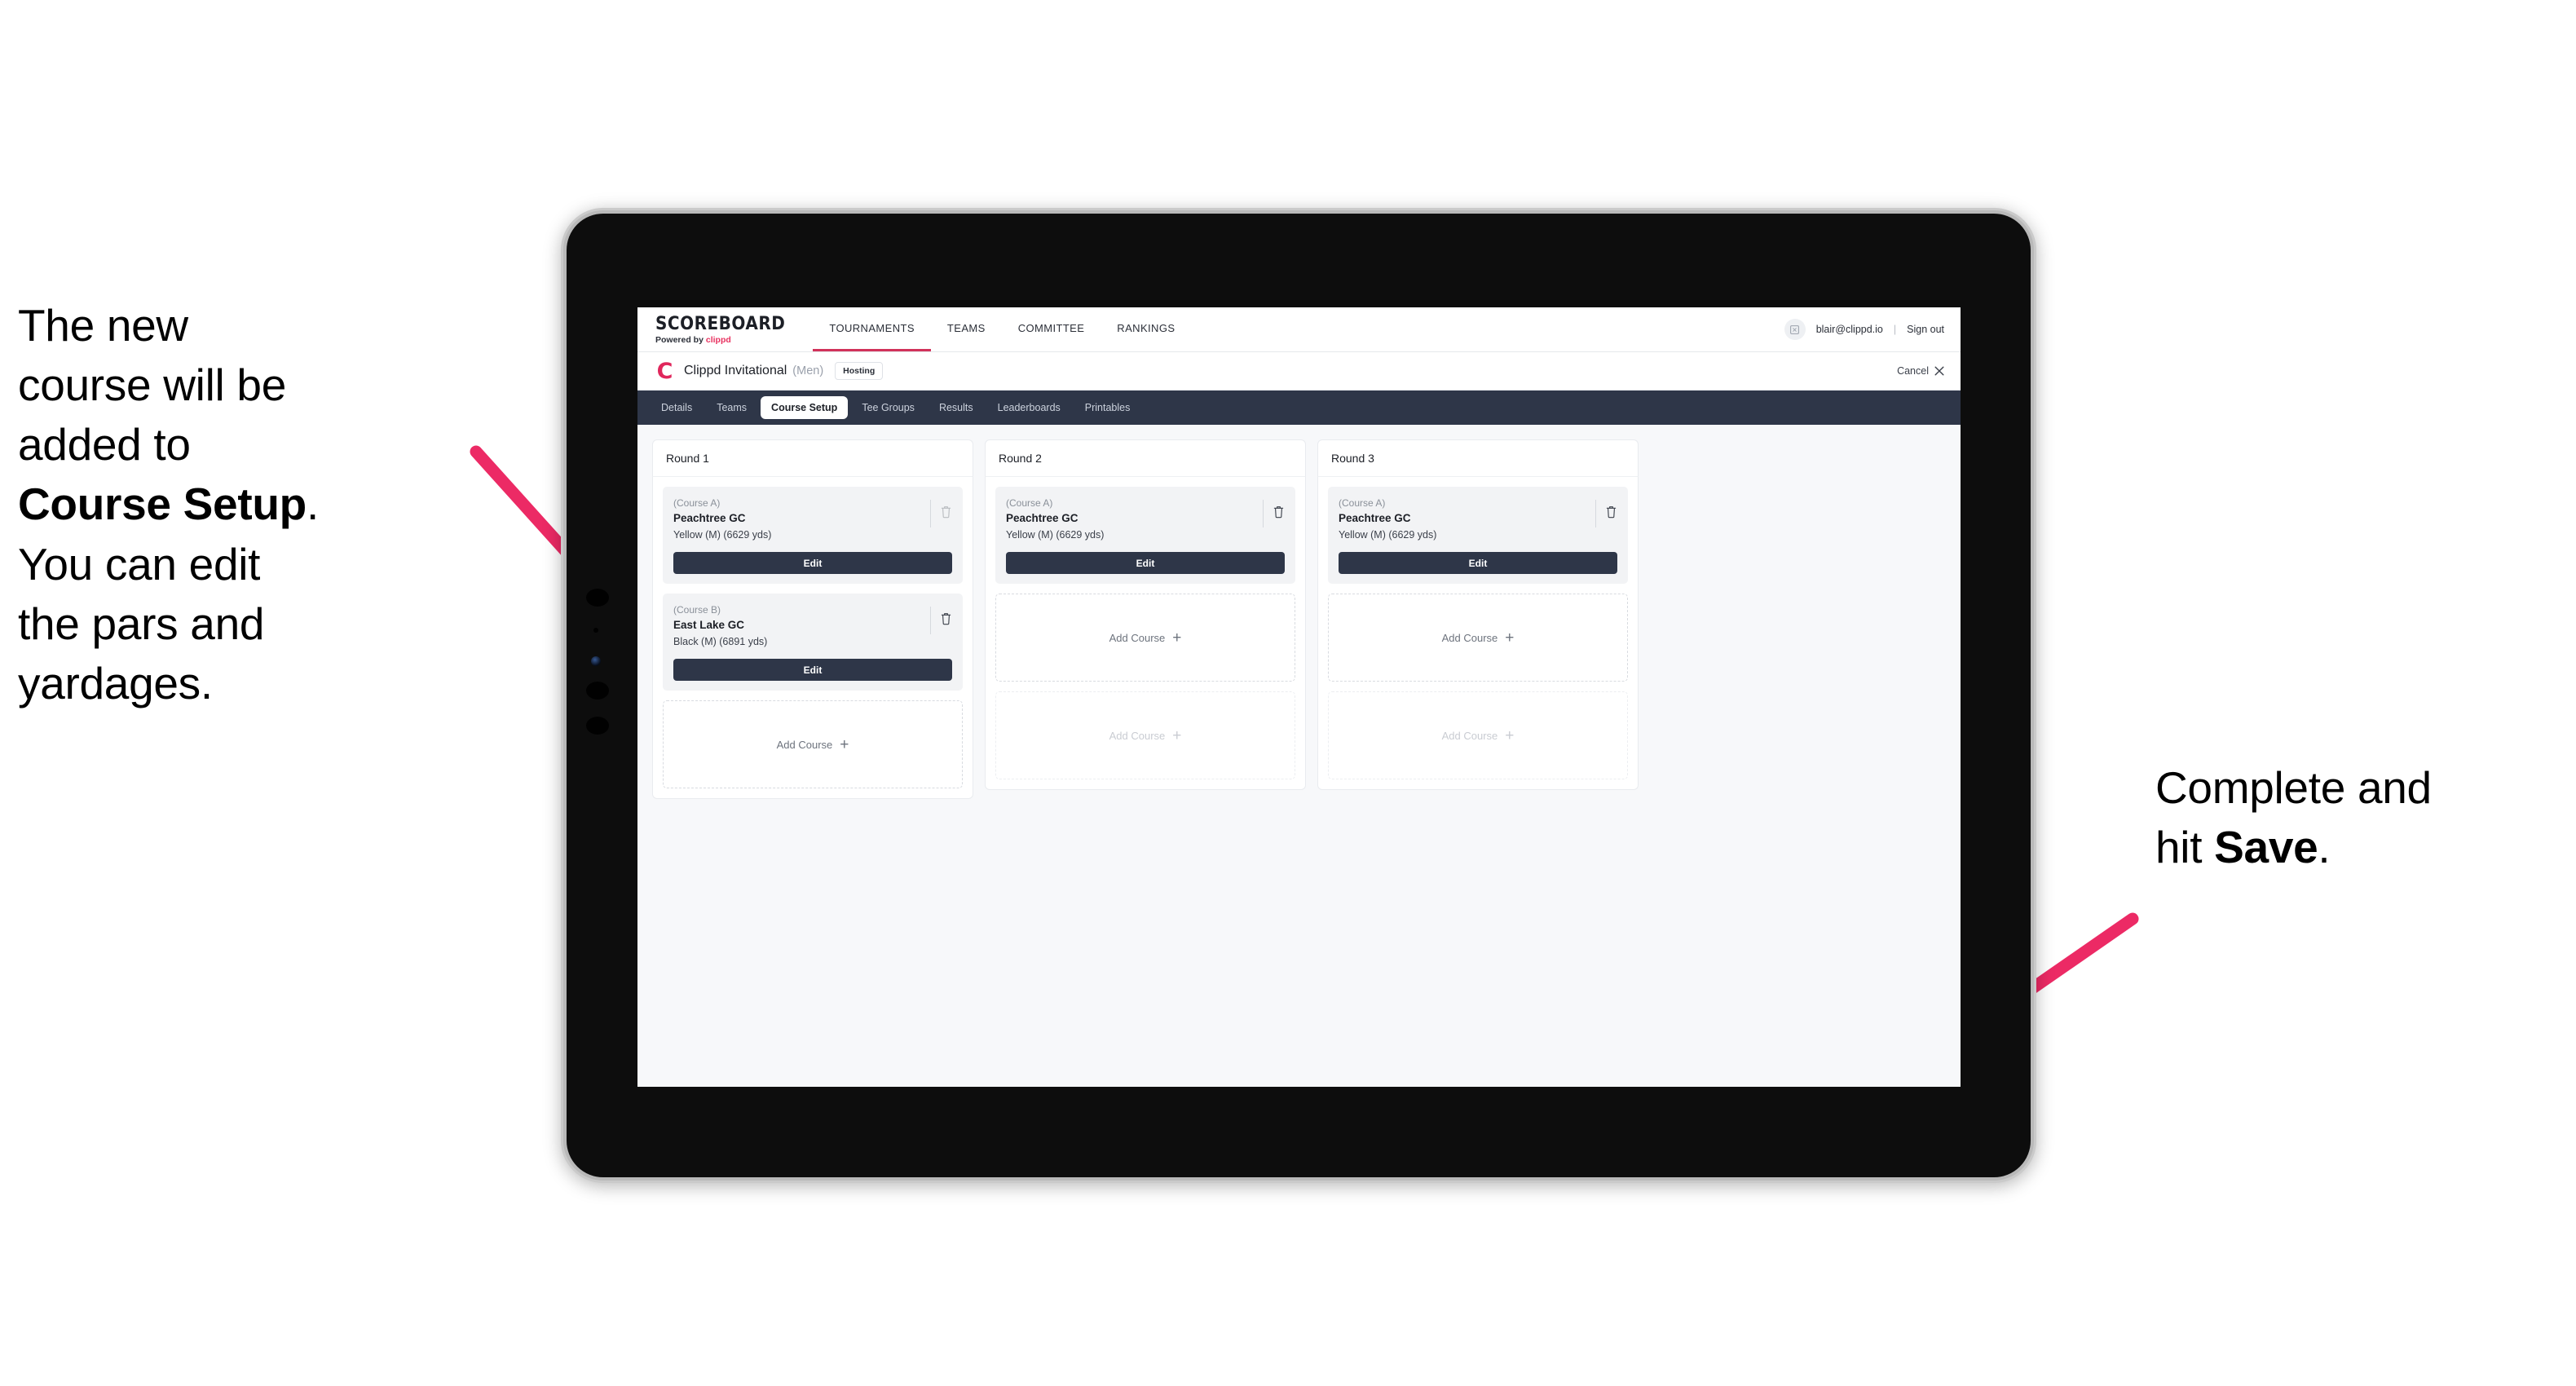 This screenshot has height=1386, width=2576. I want to click on brand-logo: SCOREBOARD Powered by clippd, so click(734, 329).